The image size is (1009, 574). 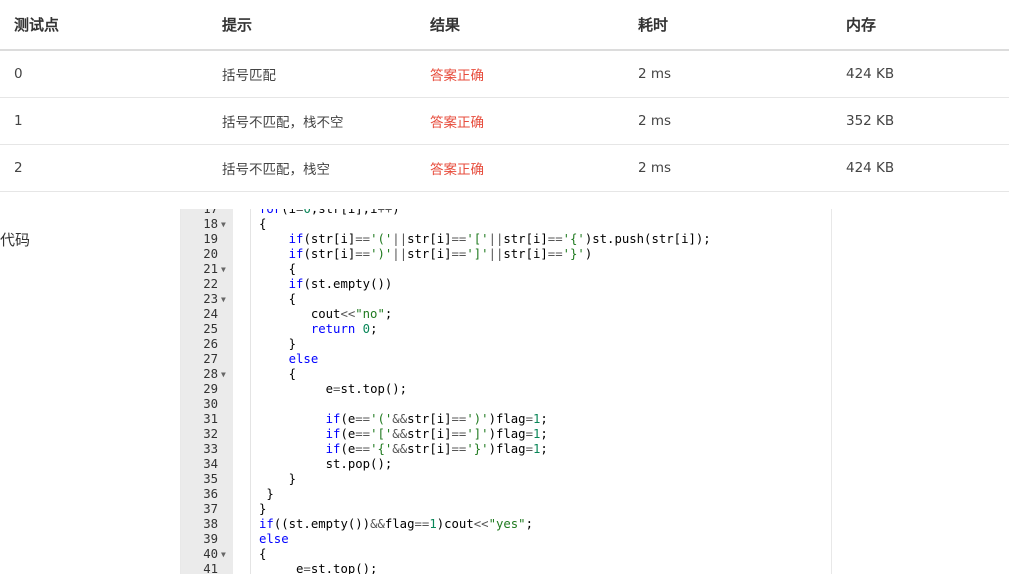 I want to click on code-line: 25 return 0;, so click(x=506, y=329).